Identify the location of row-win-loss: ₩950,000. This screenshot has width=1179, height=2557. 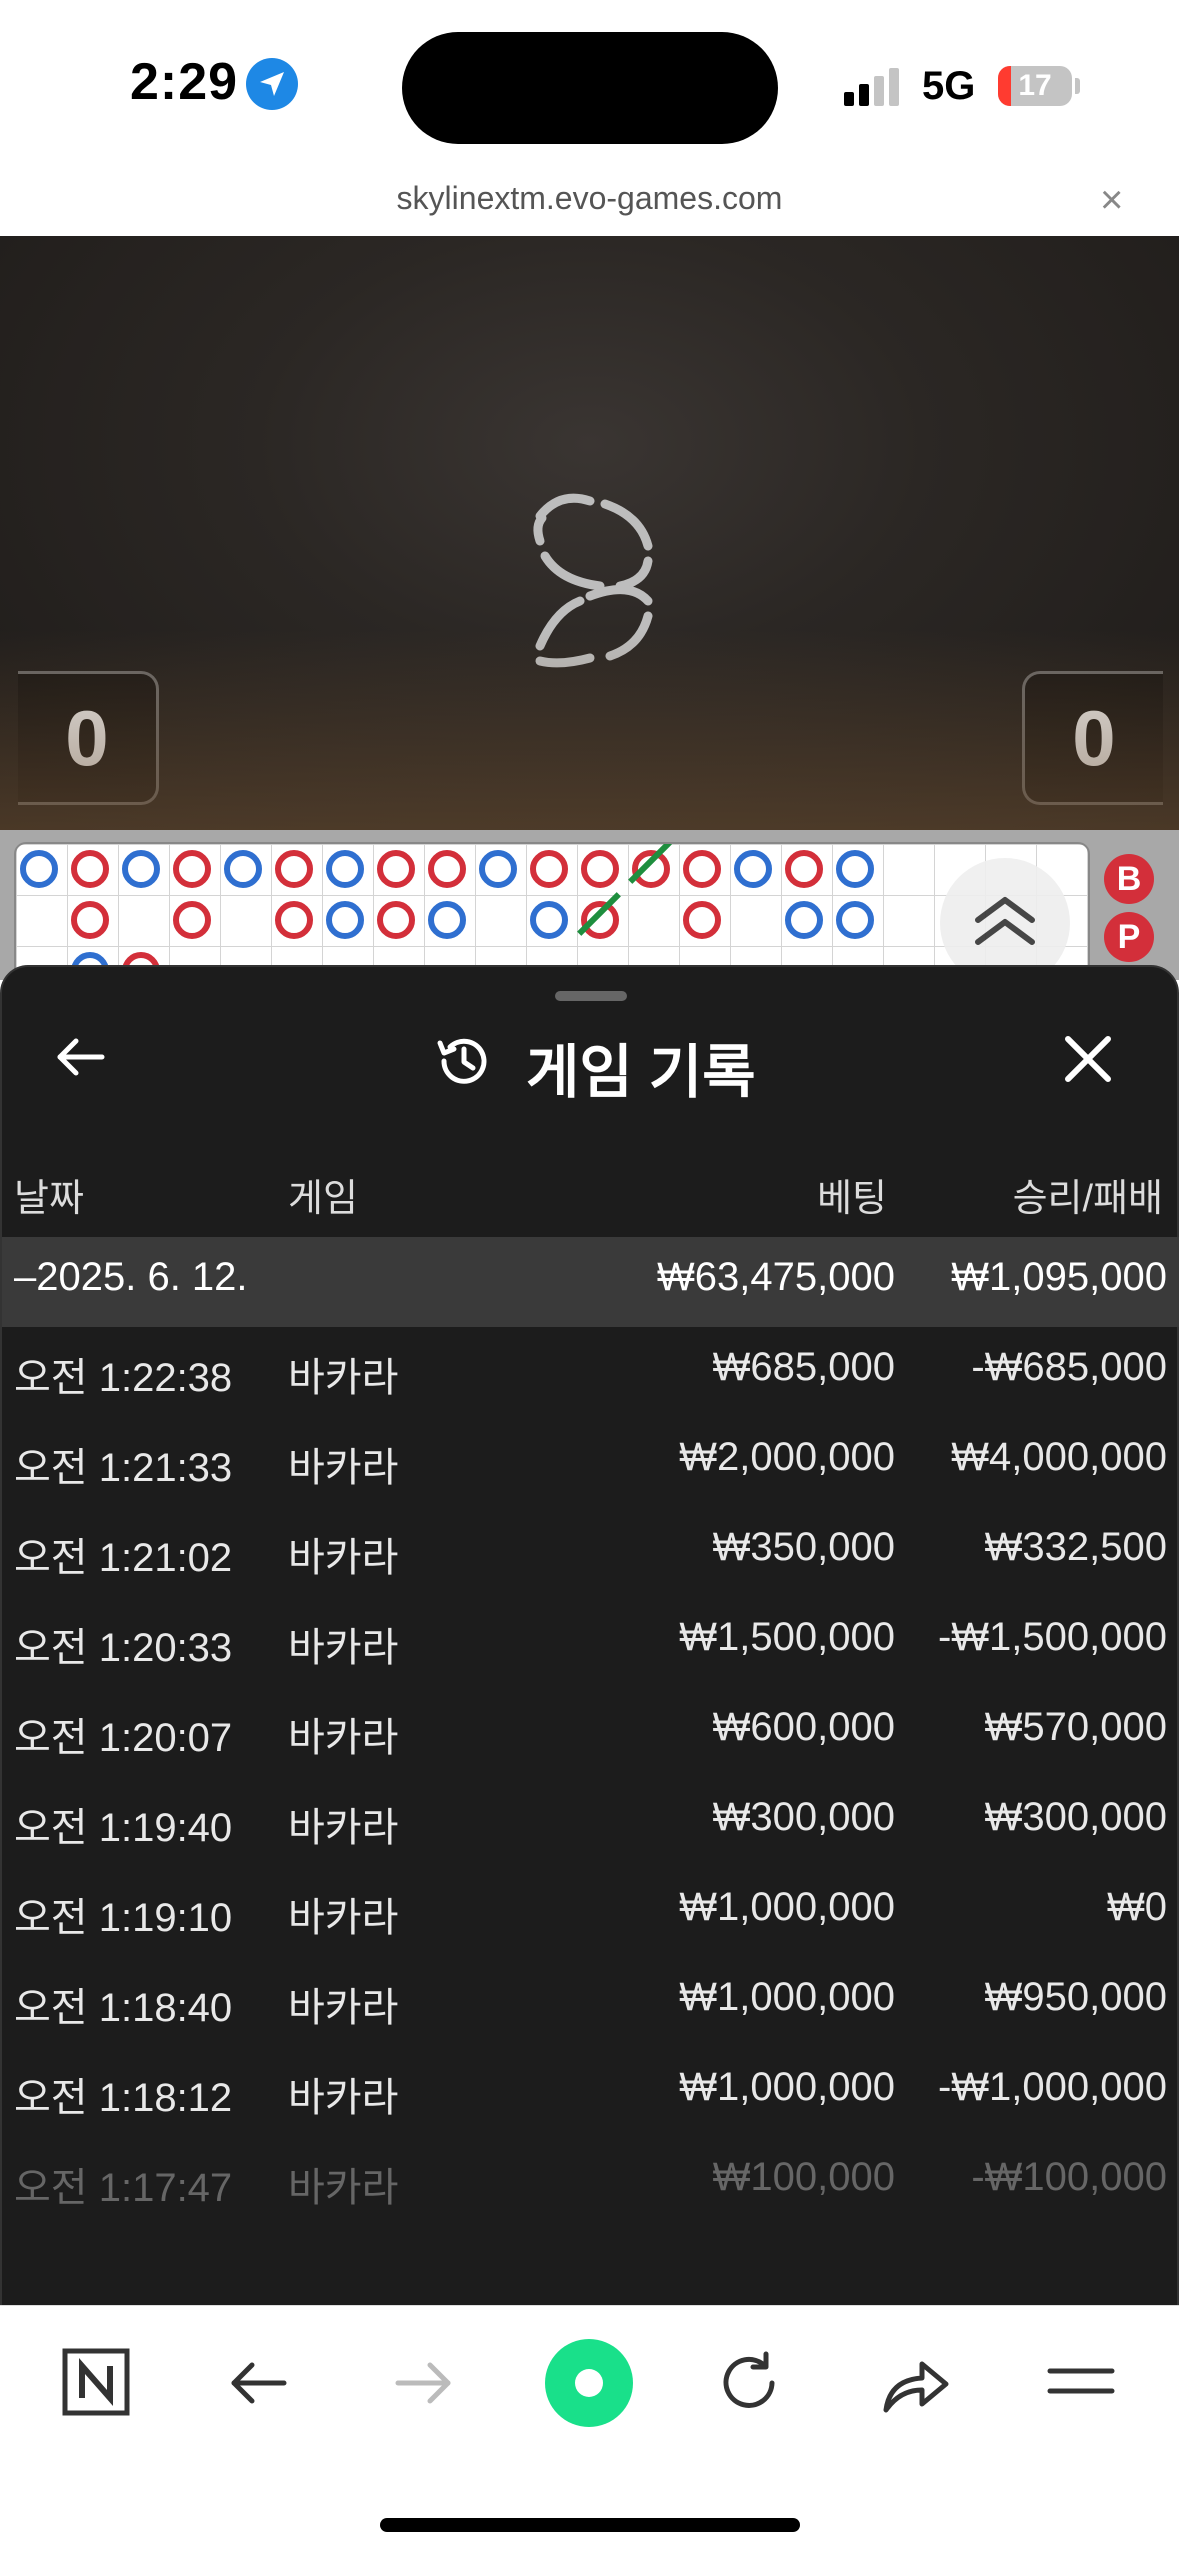
(1075, 1997).